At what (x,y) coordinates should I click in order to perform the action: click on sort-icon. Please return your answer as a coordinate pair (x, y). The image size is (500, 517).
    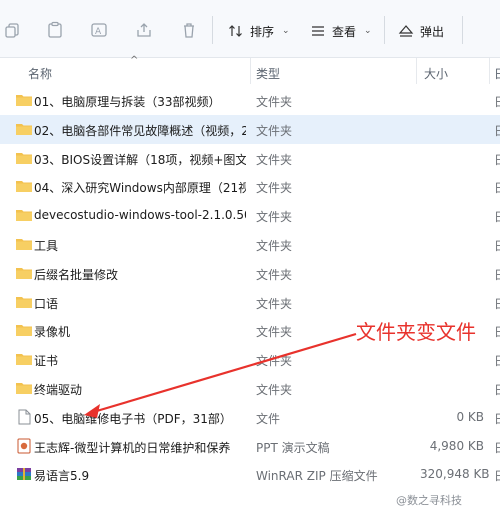
    Looking at the image, I should click on (235, 31).